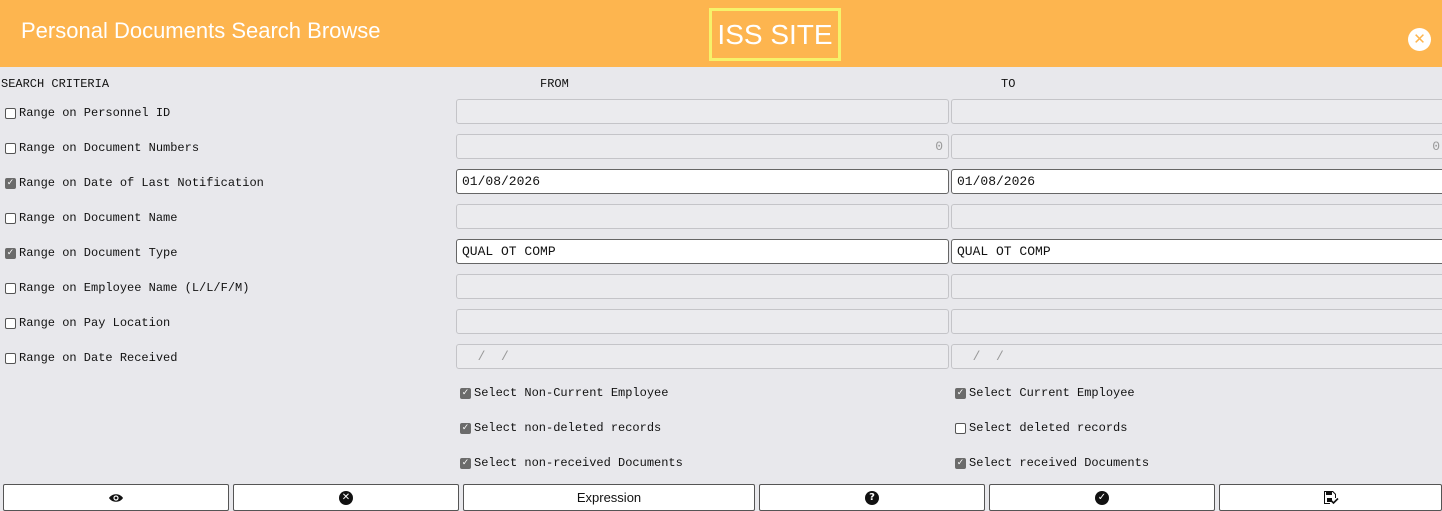 Image resolution: width=1442 pixels, height=511 pixels. What do you see at coordinates (201, 30) in the screenshot?
I see `page-title: Personal Documents Search Browse` at bounding box center [201, 30].